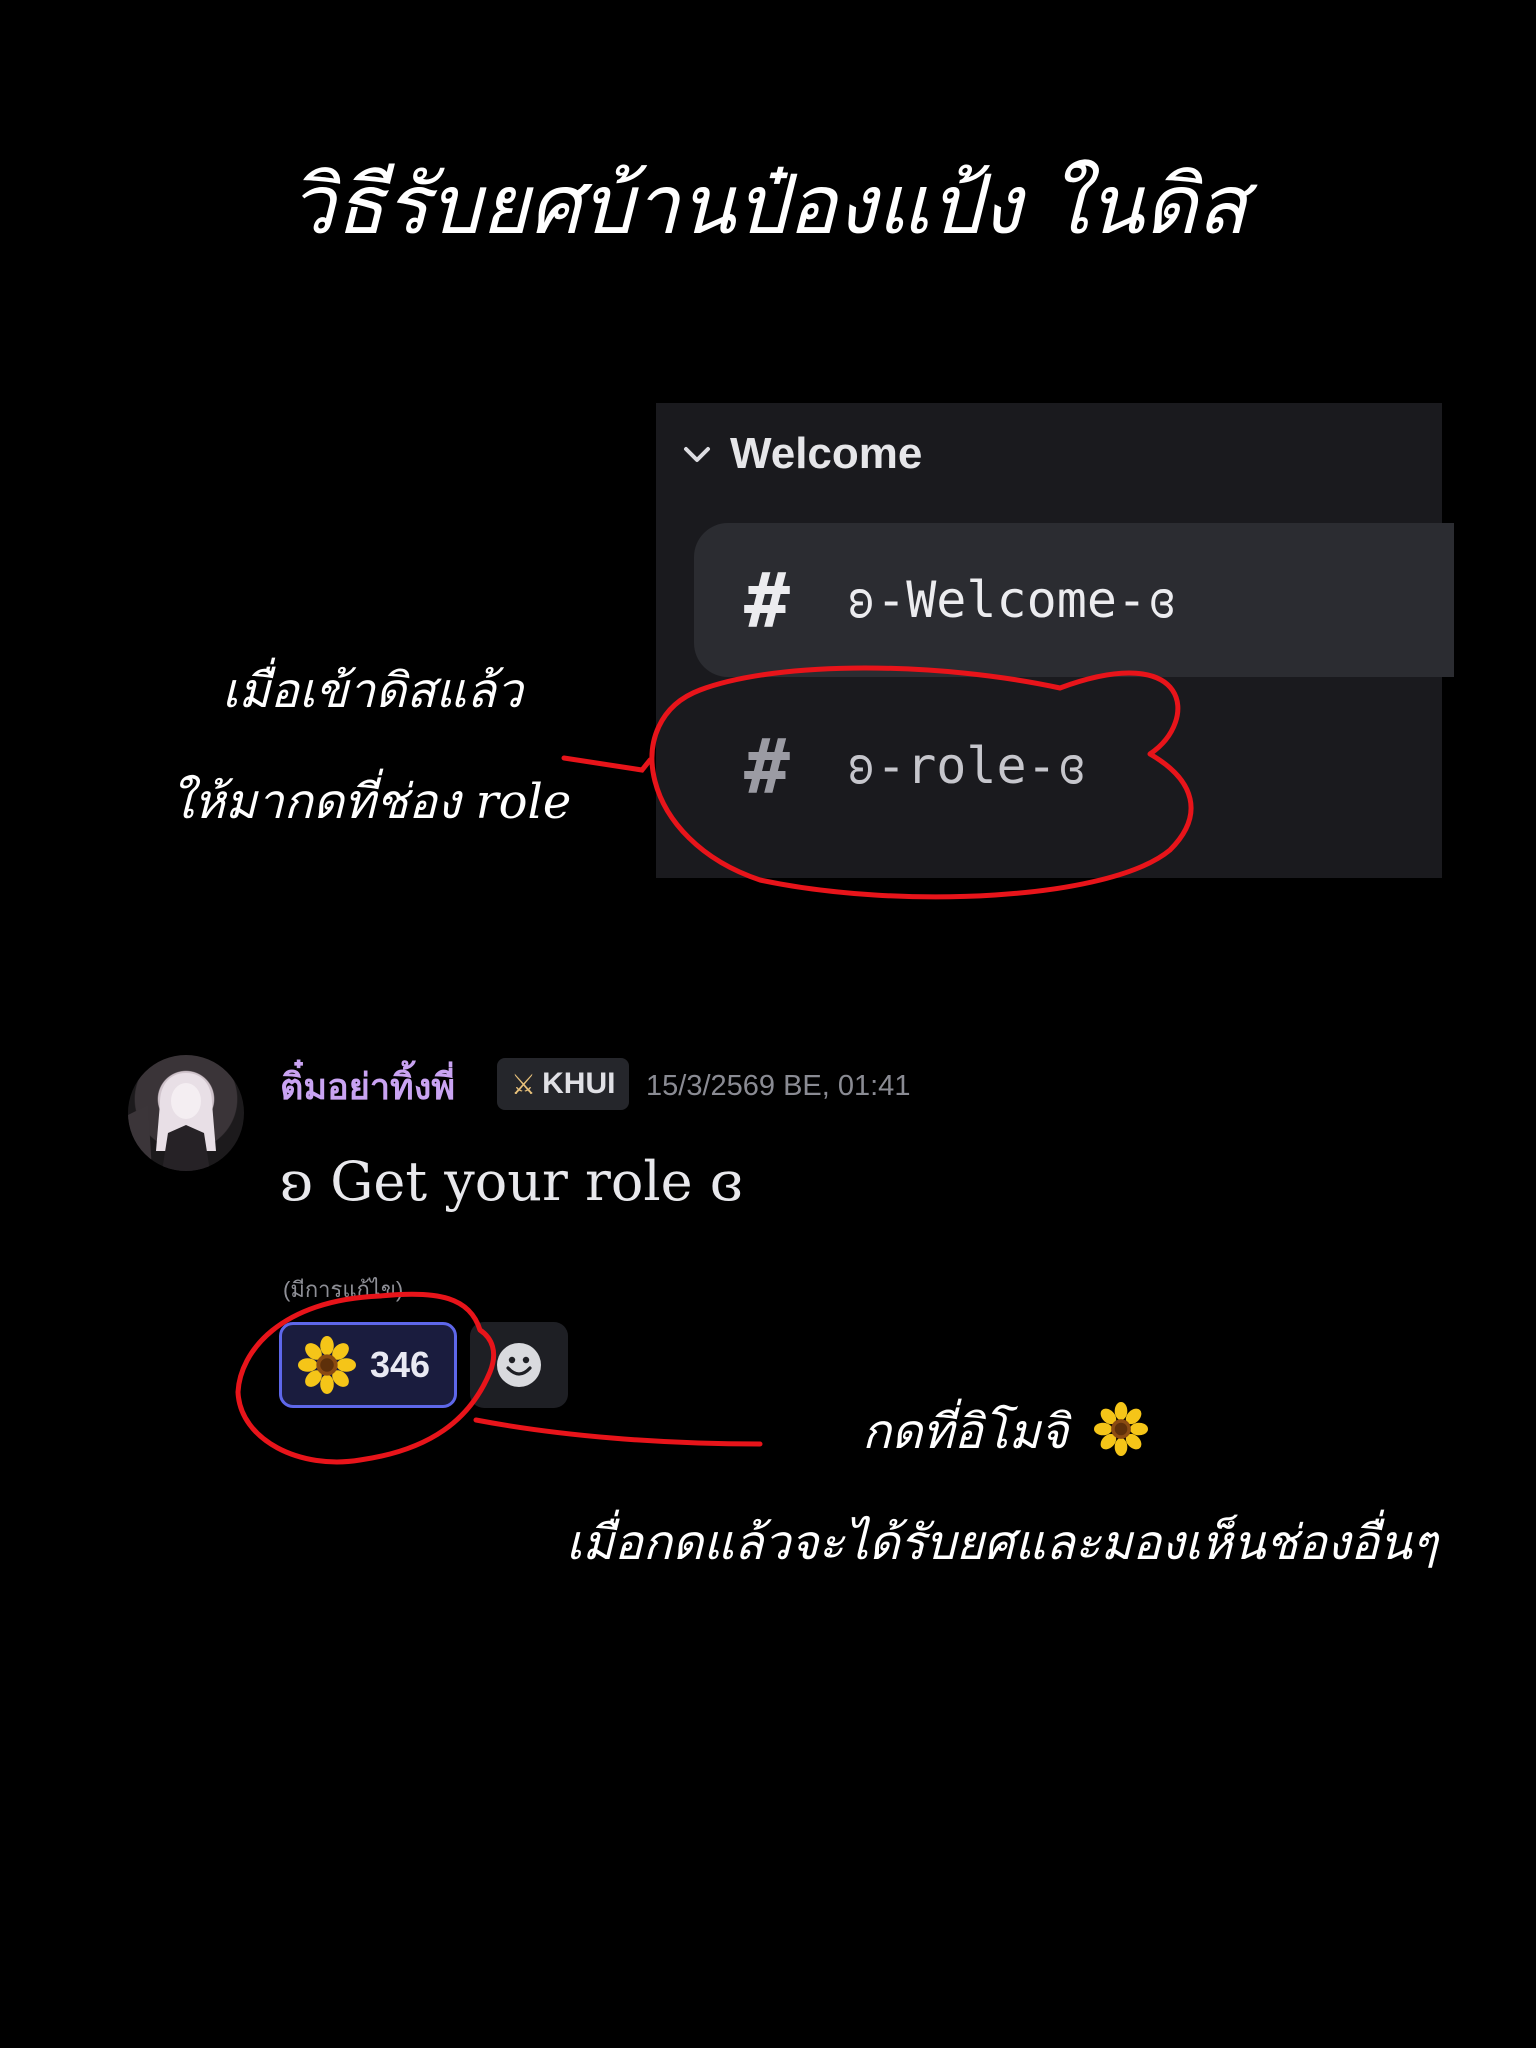 The height and width of the screenshot is (2048, 1536). What do you see at coordinates (368, 1365) in the screenshot?
I see `sunflower-reaction-button: 346` at bounding box center [368, 1365].